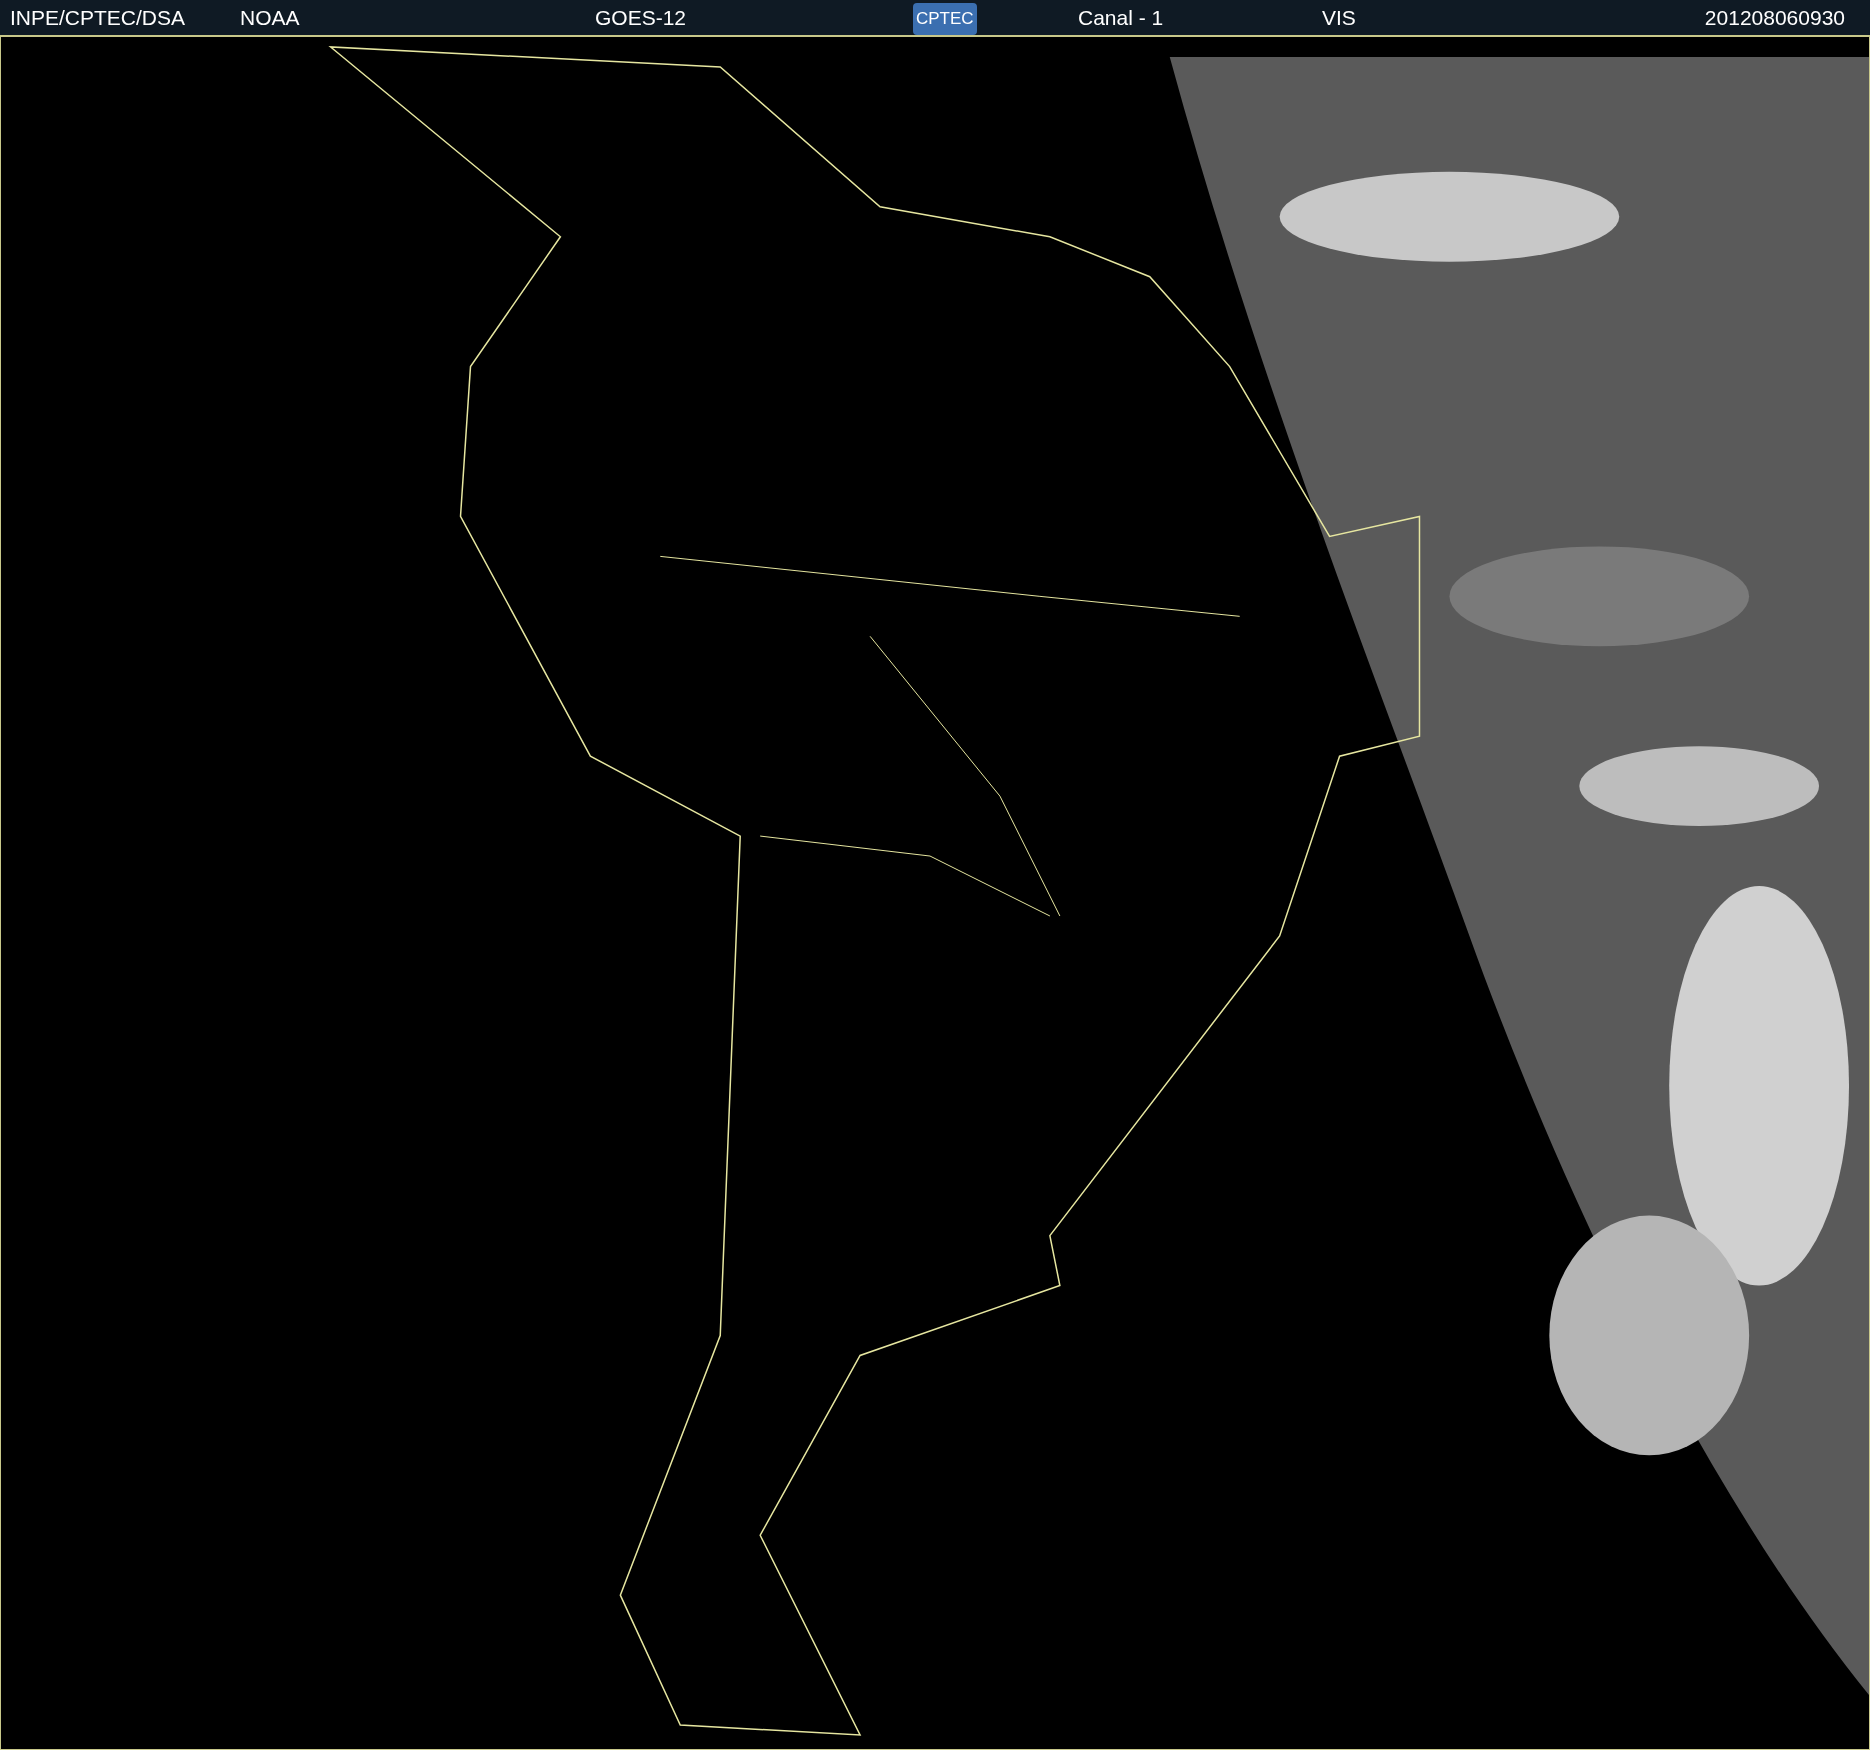 The width and height of the screenshot is (1870, 1750). What do you see at coordinates (98, 17) in the screenshot?
I see `agency-label: INPE/CPTEC/DSA` at bounding box center [98, 17].